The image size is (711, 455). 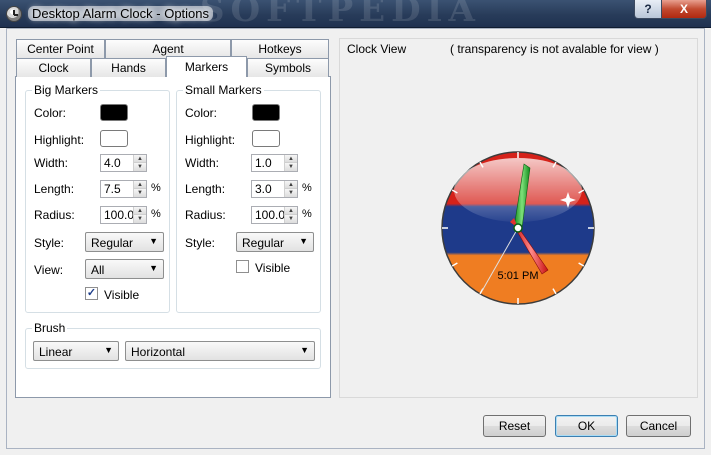 I want to click on big-style-select: Regular ▼, so click(x=124, y=242).